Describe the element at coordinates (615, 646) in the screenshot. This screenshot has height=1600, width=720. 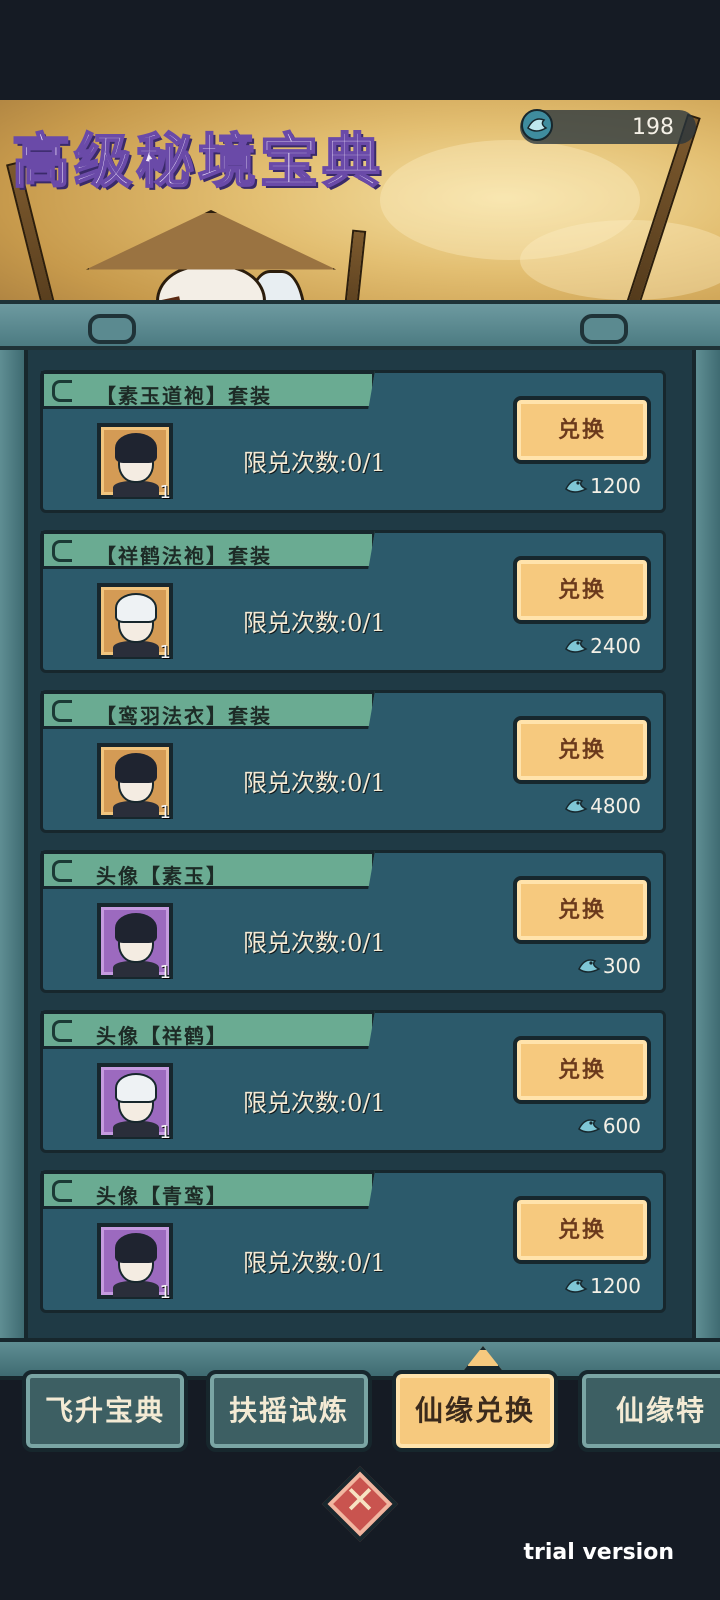
I see `price-value: 2400` at that location.